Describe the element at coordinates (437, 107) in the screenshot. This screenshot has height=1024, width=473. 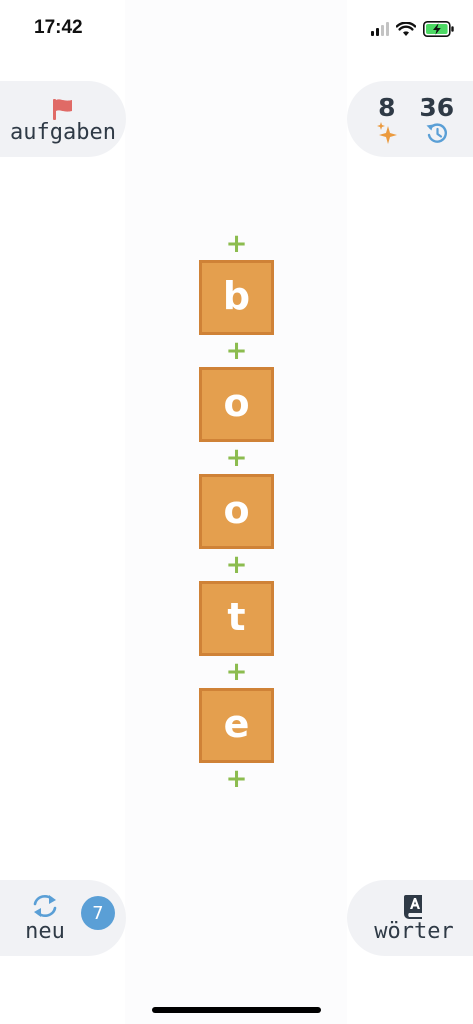
I see `history-count: 36` at that location.